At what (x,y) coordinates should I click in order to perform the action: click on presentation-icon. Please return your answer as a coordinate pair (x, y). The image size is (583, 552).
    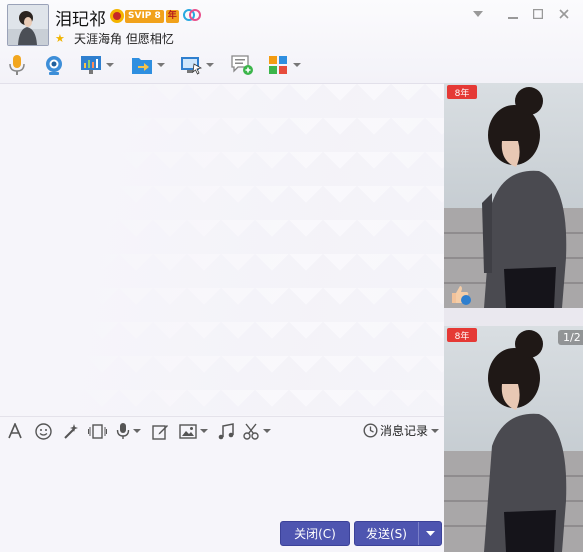
    Looking at the image, I should click on (91, 65).